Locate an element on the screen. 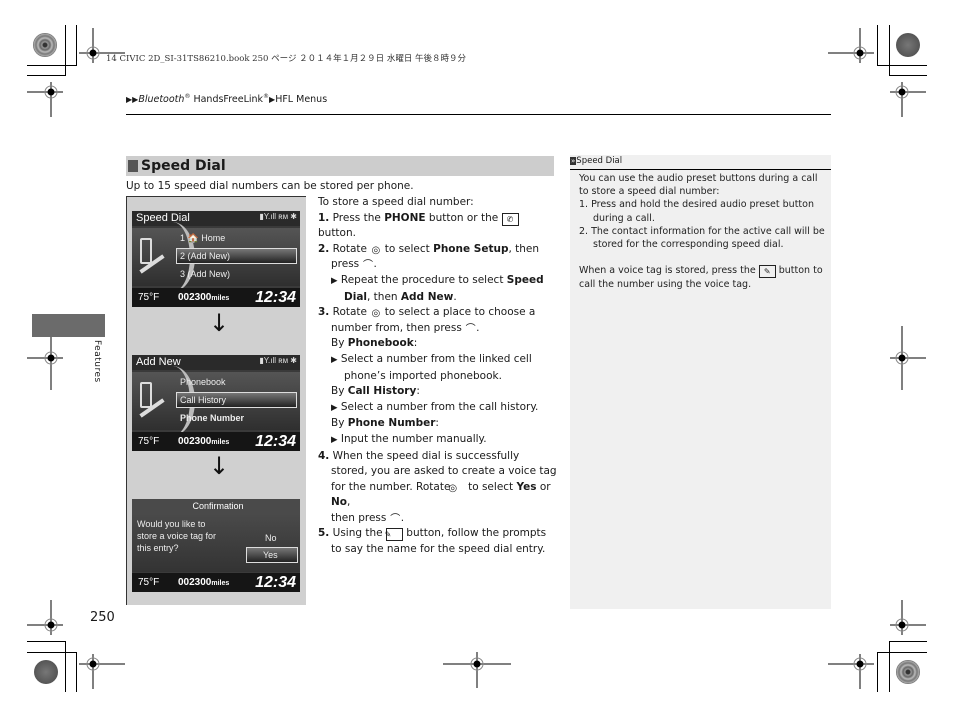 The height and width of the screenshot is (718, 954). breadcrumb-handsfreelink: HandsFreeLink is located at coordinates (226, 99).